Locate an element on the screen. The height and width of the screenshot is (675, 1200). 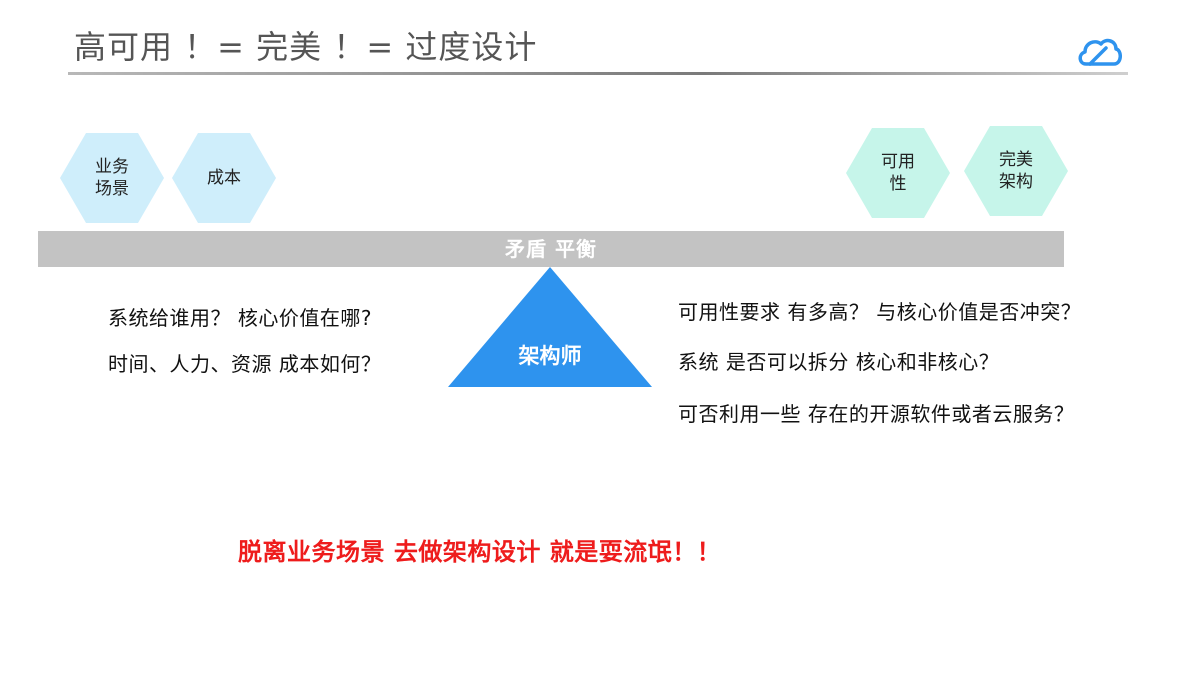
hexagon-perfect-architecture: 完美 架构 is located at coordinates (1016, 171).